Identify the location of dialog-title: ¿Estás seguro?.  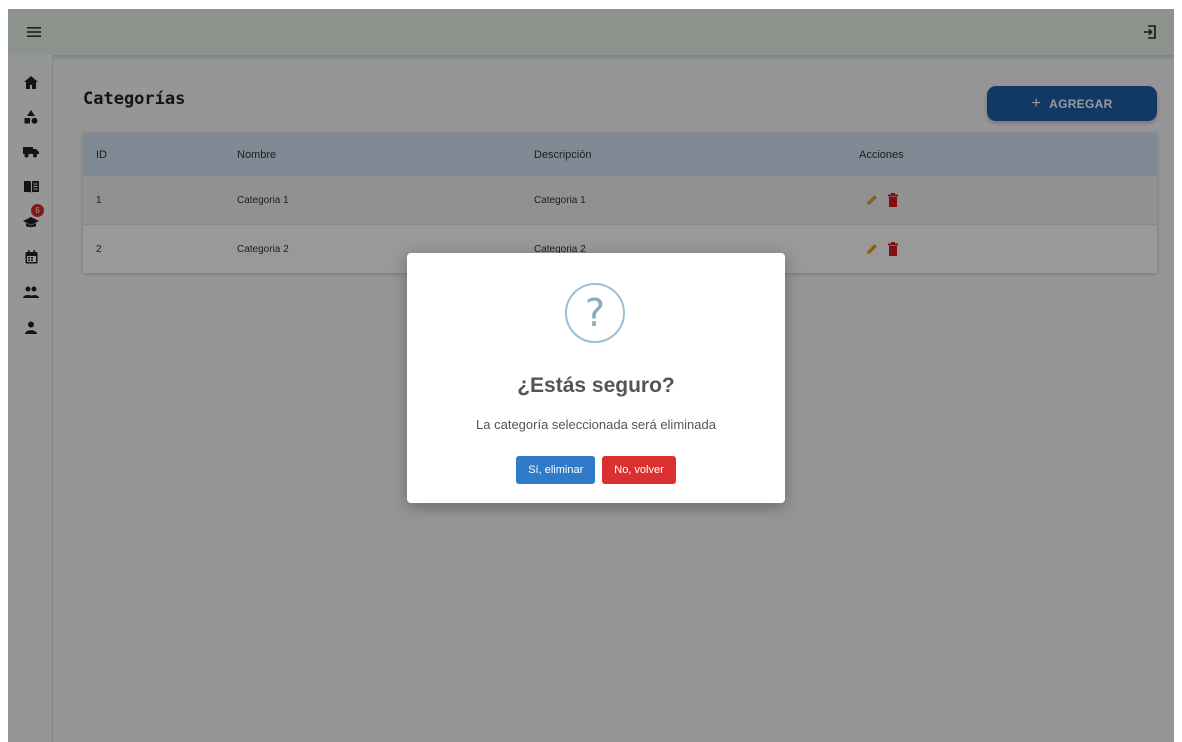
(596, 385).